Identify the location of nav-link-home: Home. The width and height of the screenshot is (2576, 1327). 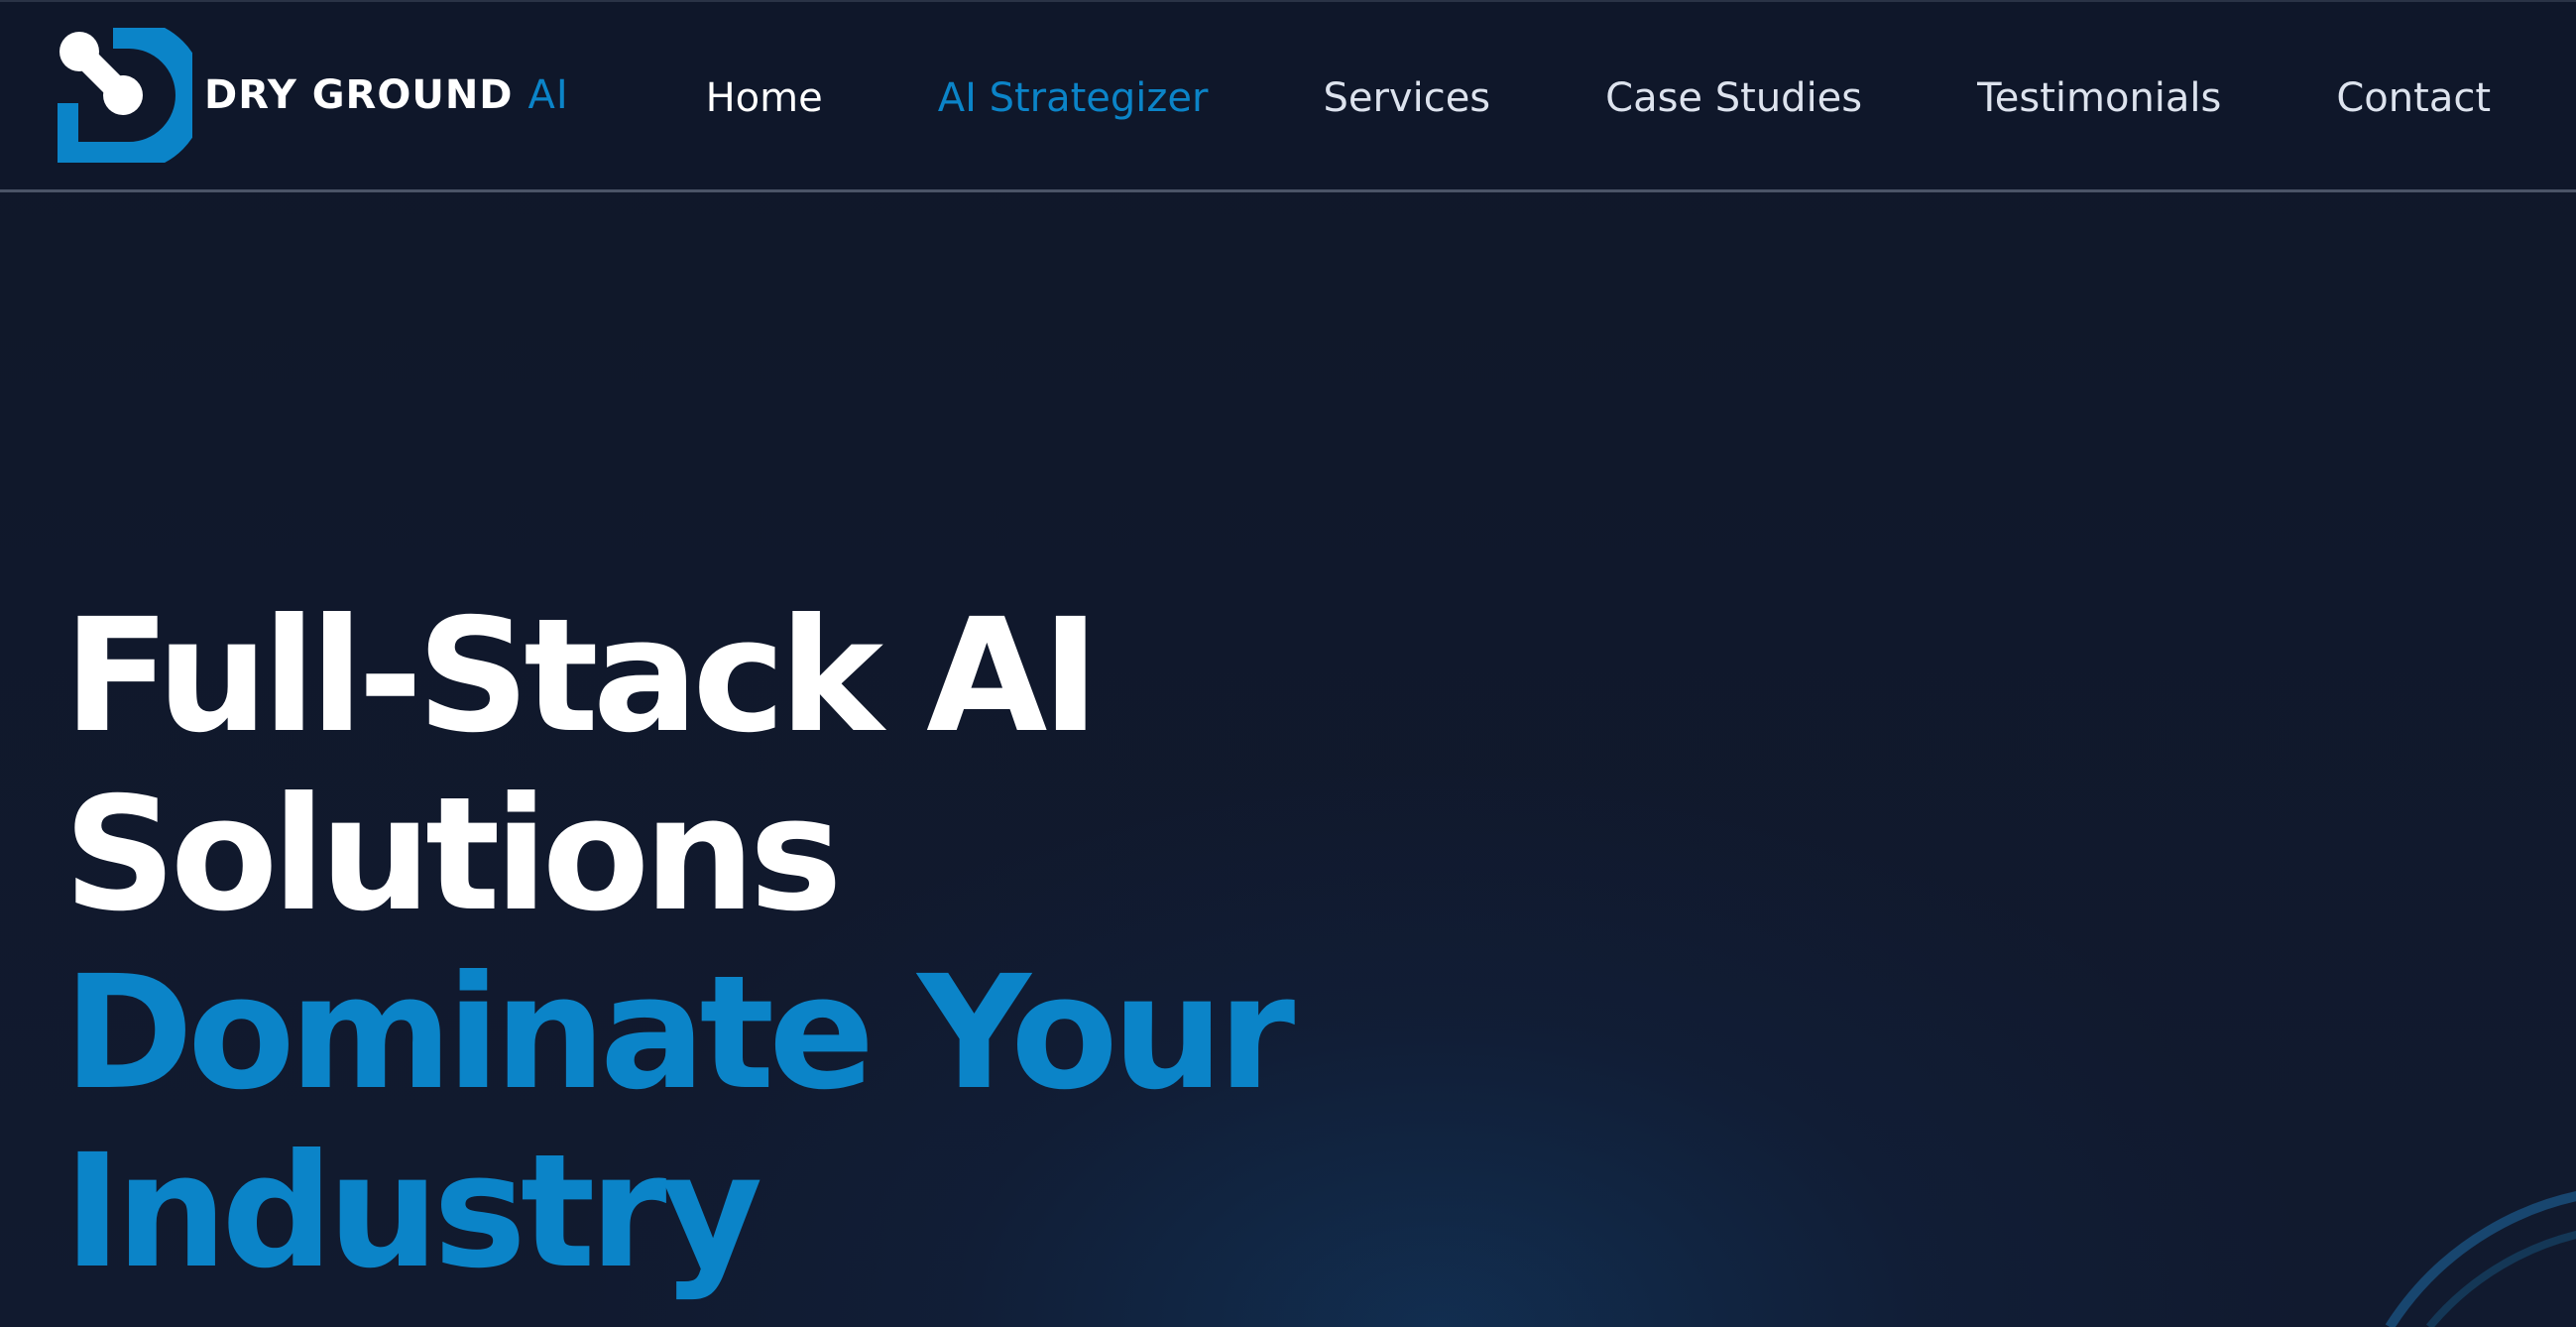
(764, 98).